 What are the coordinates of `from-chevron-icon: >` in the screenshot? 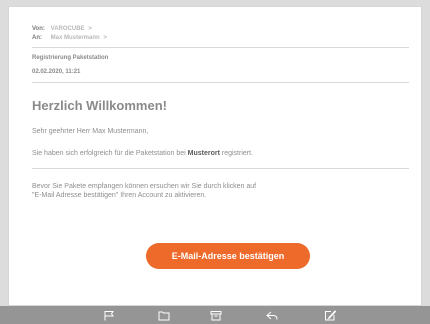 It's located at (90, 29).